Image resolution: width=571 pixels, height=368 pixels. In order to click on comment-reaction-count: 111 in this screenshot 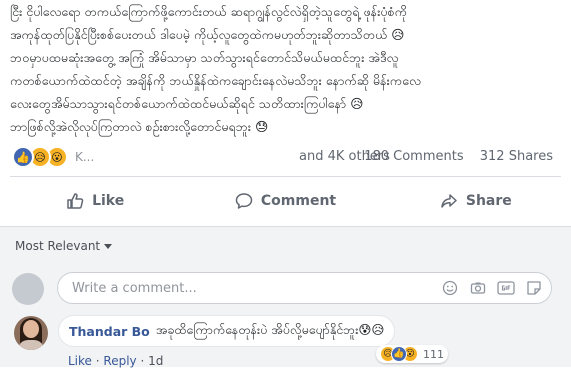, I will do `click(433, 354)`.